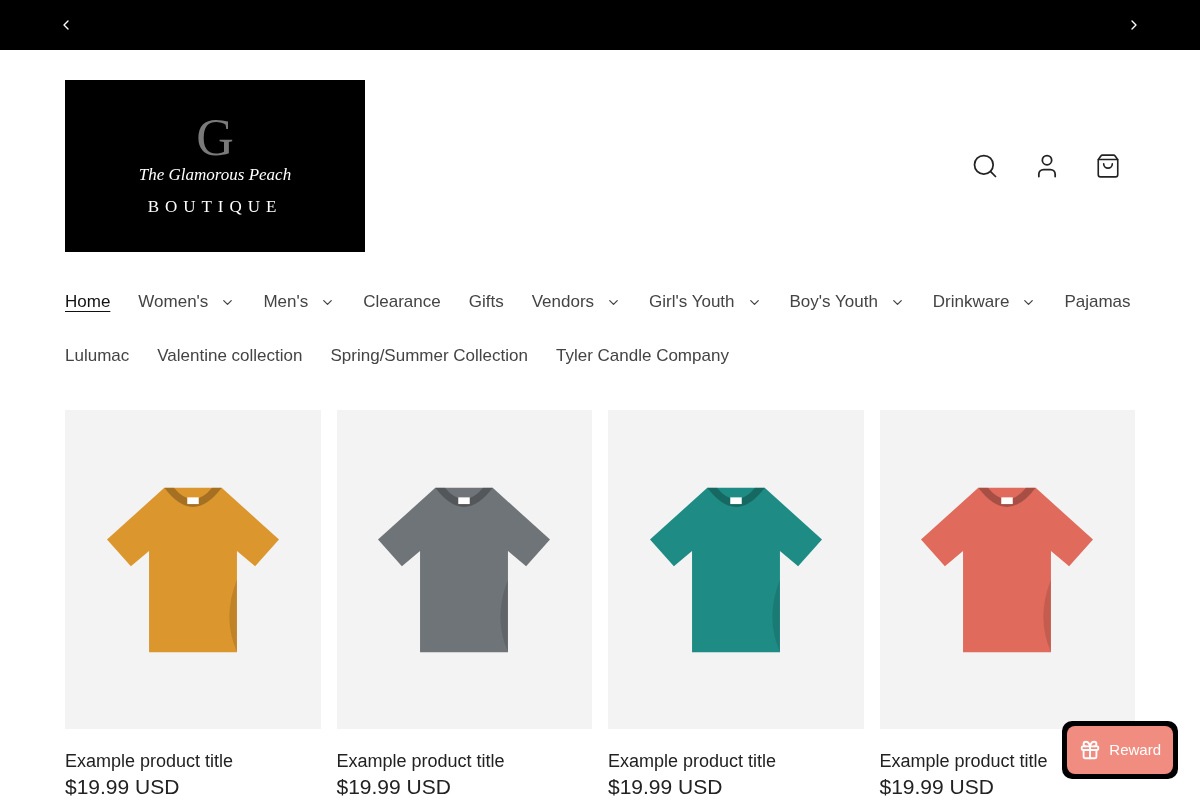  I want to click on nav-link: Vendors, so click(576, 302).